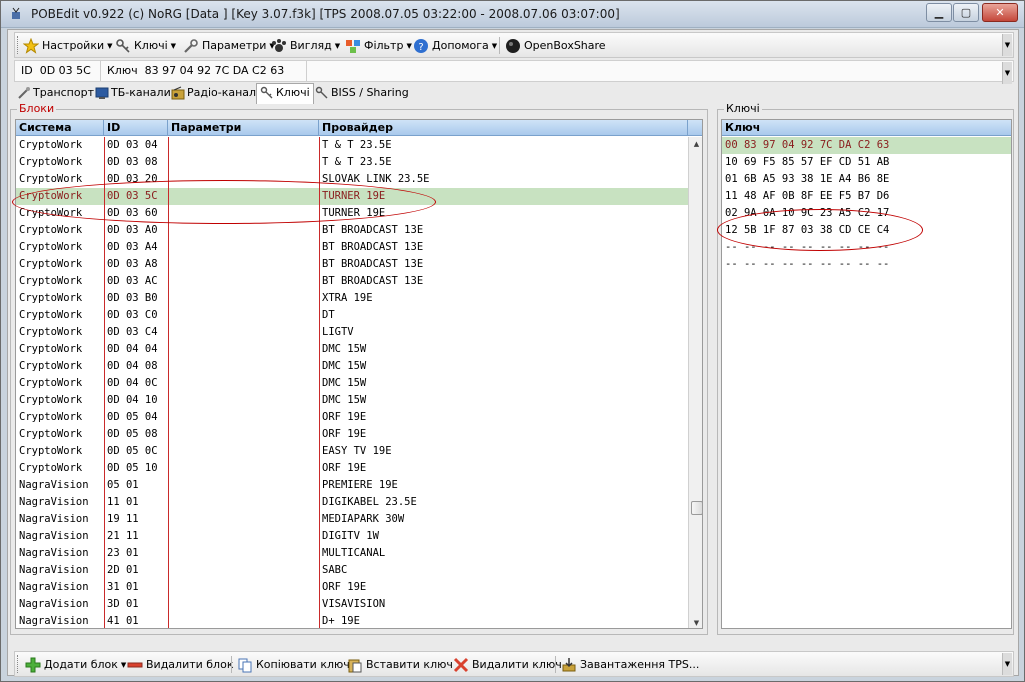 This screenshot has height=682, width=1025. I want to click on cell-provider: PREMIERE 19E, so click(360, 485).